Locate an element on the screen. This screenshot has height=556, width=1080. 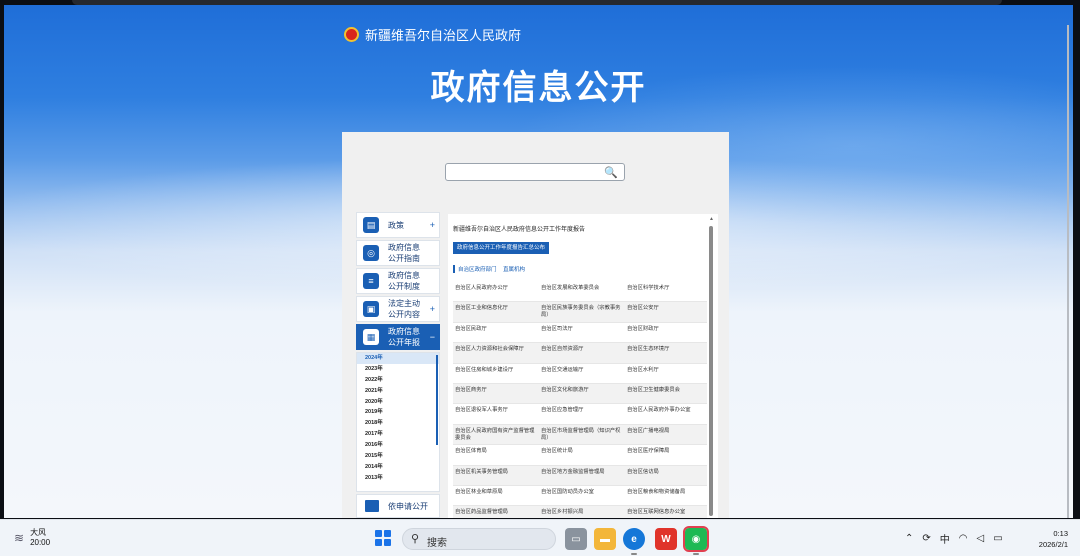
weather-time: 20:00 is located at coordinates (40, 542).